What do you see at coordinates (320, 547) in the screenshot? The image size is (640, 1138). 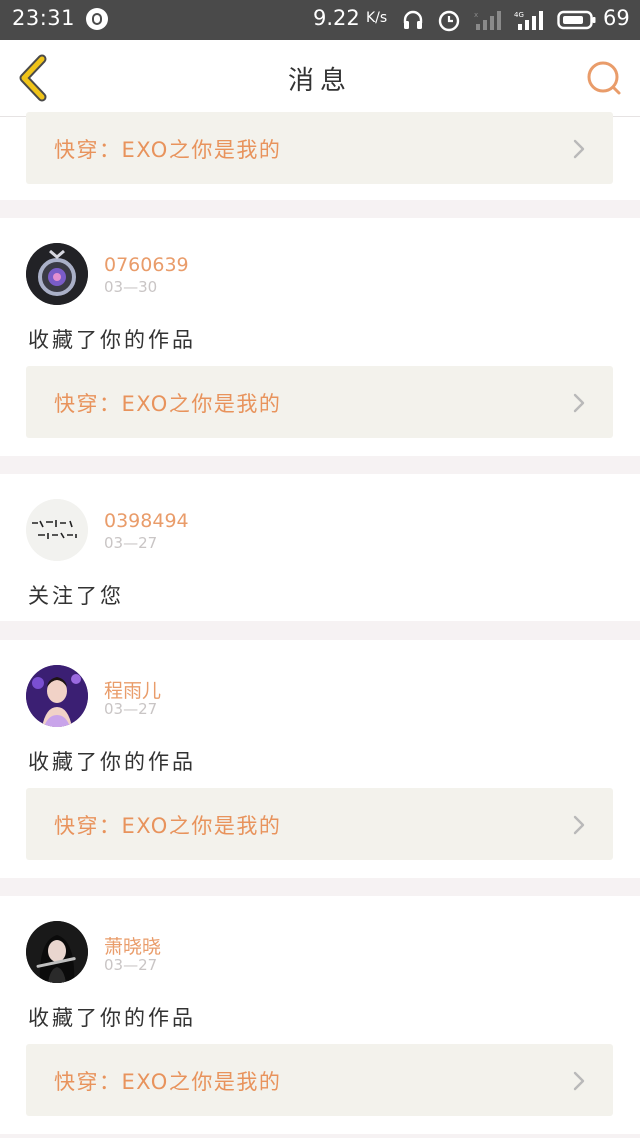 I see `message-card: 0398494 03—27 关注了您` at bounding box center [320, 547].